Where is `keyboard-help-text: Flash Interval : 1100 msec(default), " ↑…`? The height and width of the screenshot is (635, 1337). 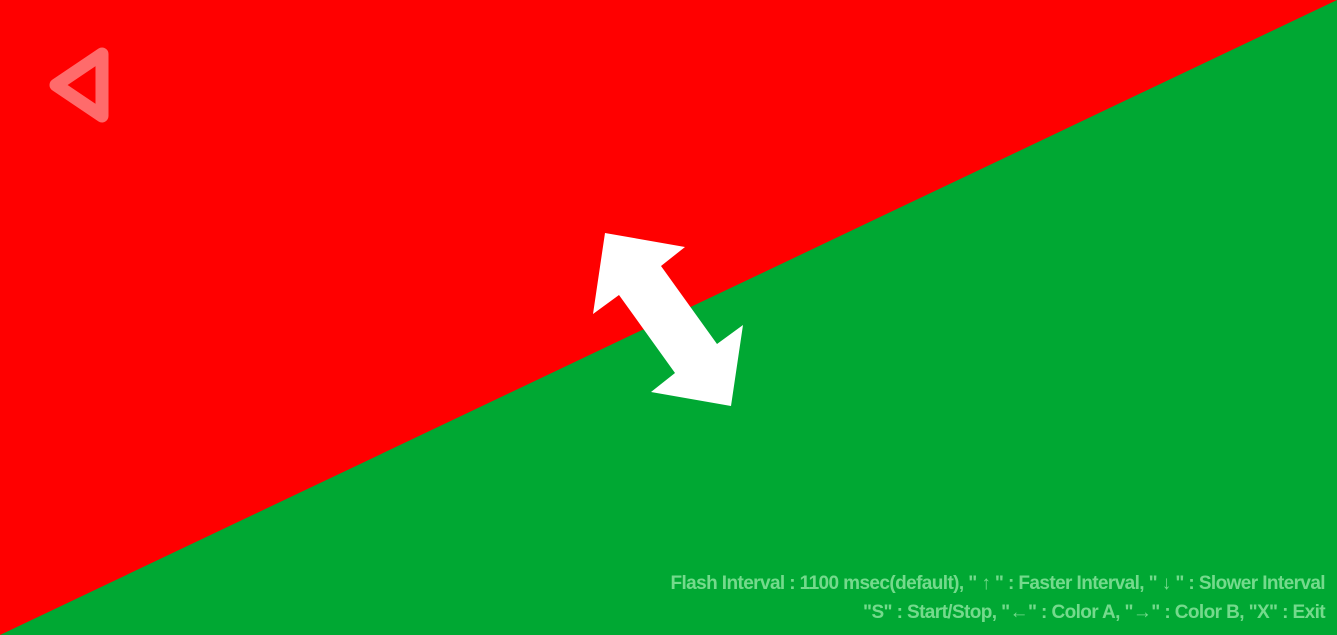 keyboard-help-text: Flash Interval : 1100 msec(default), " ↑… is located at coordinates (998, 598).